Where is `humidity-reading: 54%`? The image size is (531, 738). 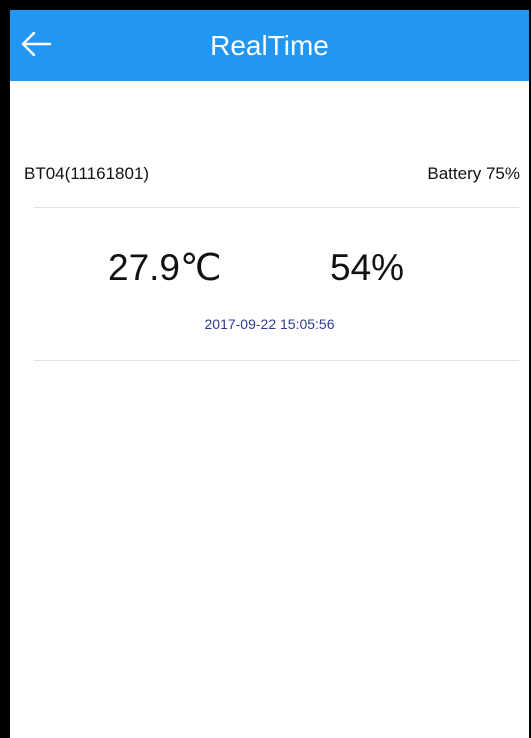 humidity-reading: 54% is located at coordinates (367, 267).